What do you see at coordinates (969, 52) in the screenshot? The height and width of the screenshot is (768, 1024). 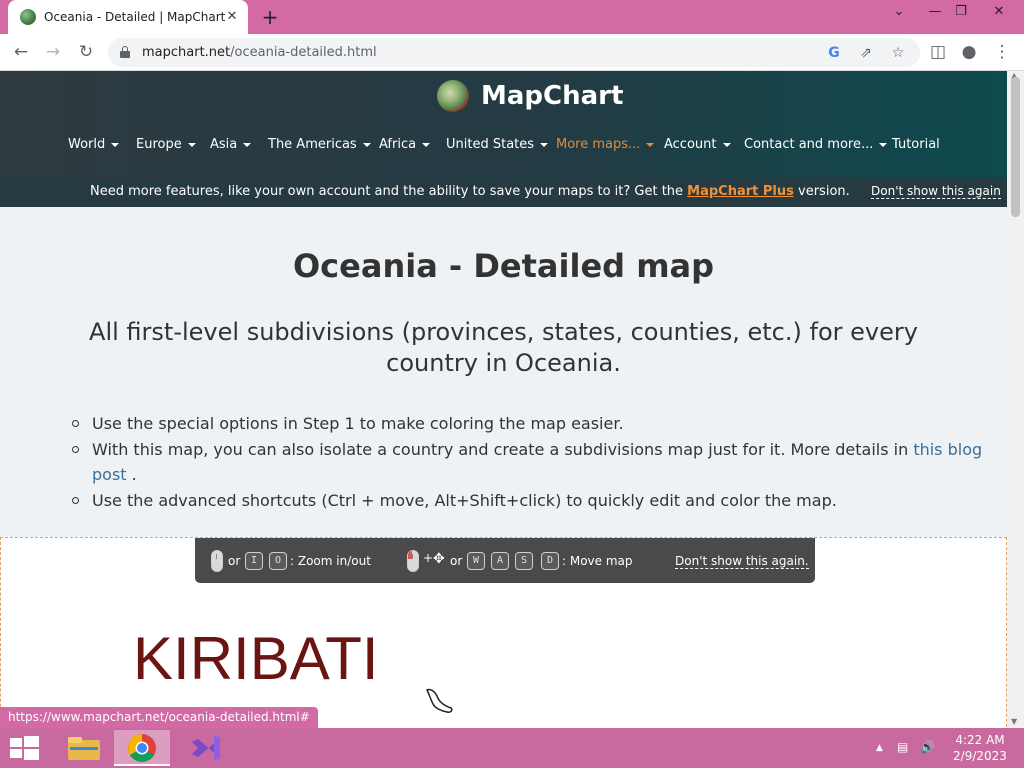 I see `profile-avatar-icon: ●` at bounding box center [969, 52].